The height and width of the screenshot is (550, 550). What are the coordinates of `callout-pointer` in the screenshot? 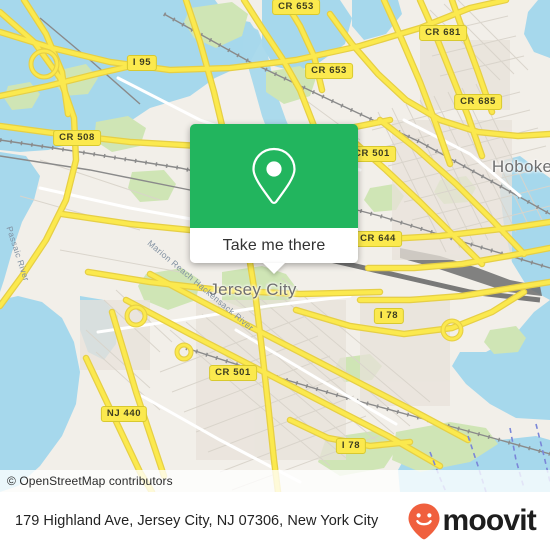 It's located at (274, 268).